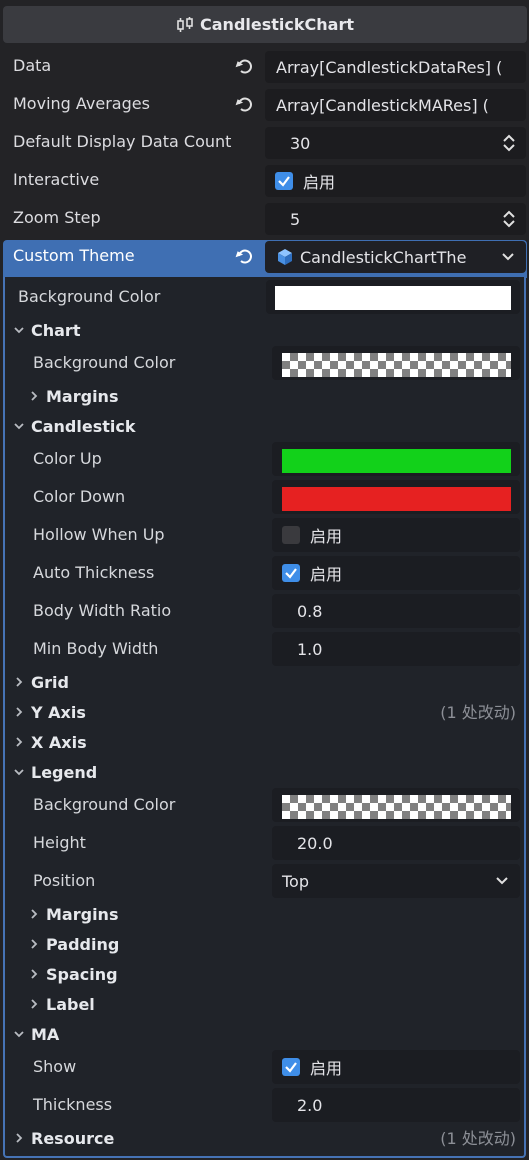  I want to click on section-legend-title: Legend, so click(64, 772).